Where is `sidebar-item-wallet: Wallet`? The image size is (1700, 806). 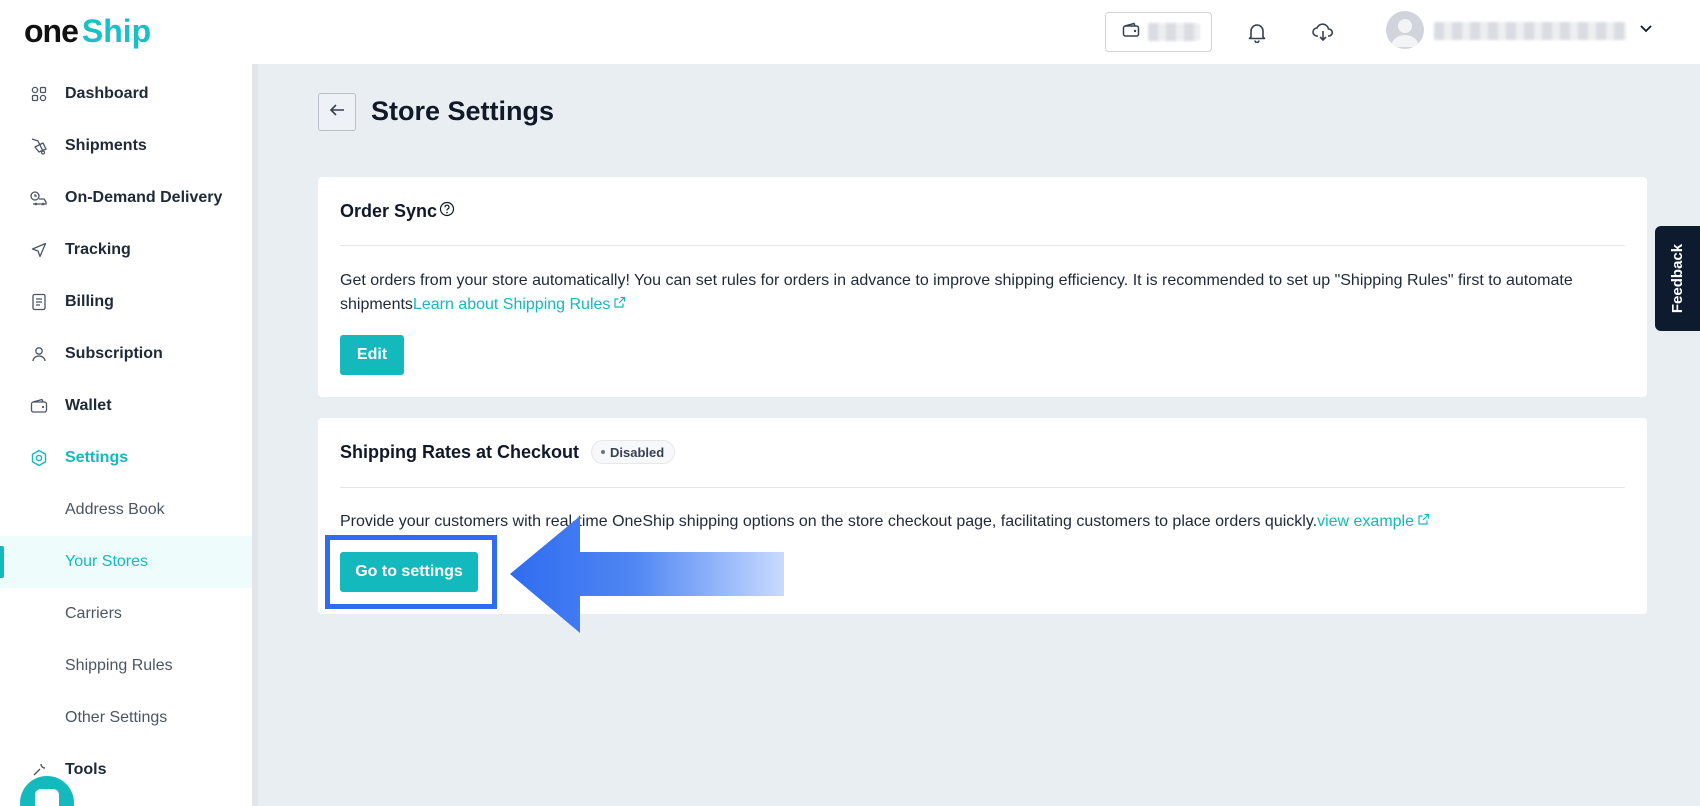 sidebar-item-wallet: Wallet is located at coordinates (126, 406).